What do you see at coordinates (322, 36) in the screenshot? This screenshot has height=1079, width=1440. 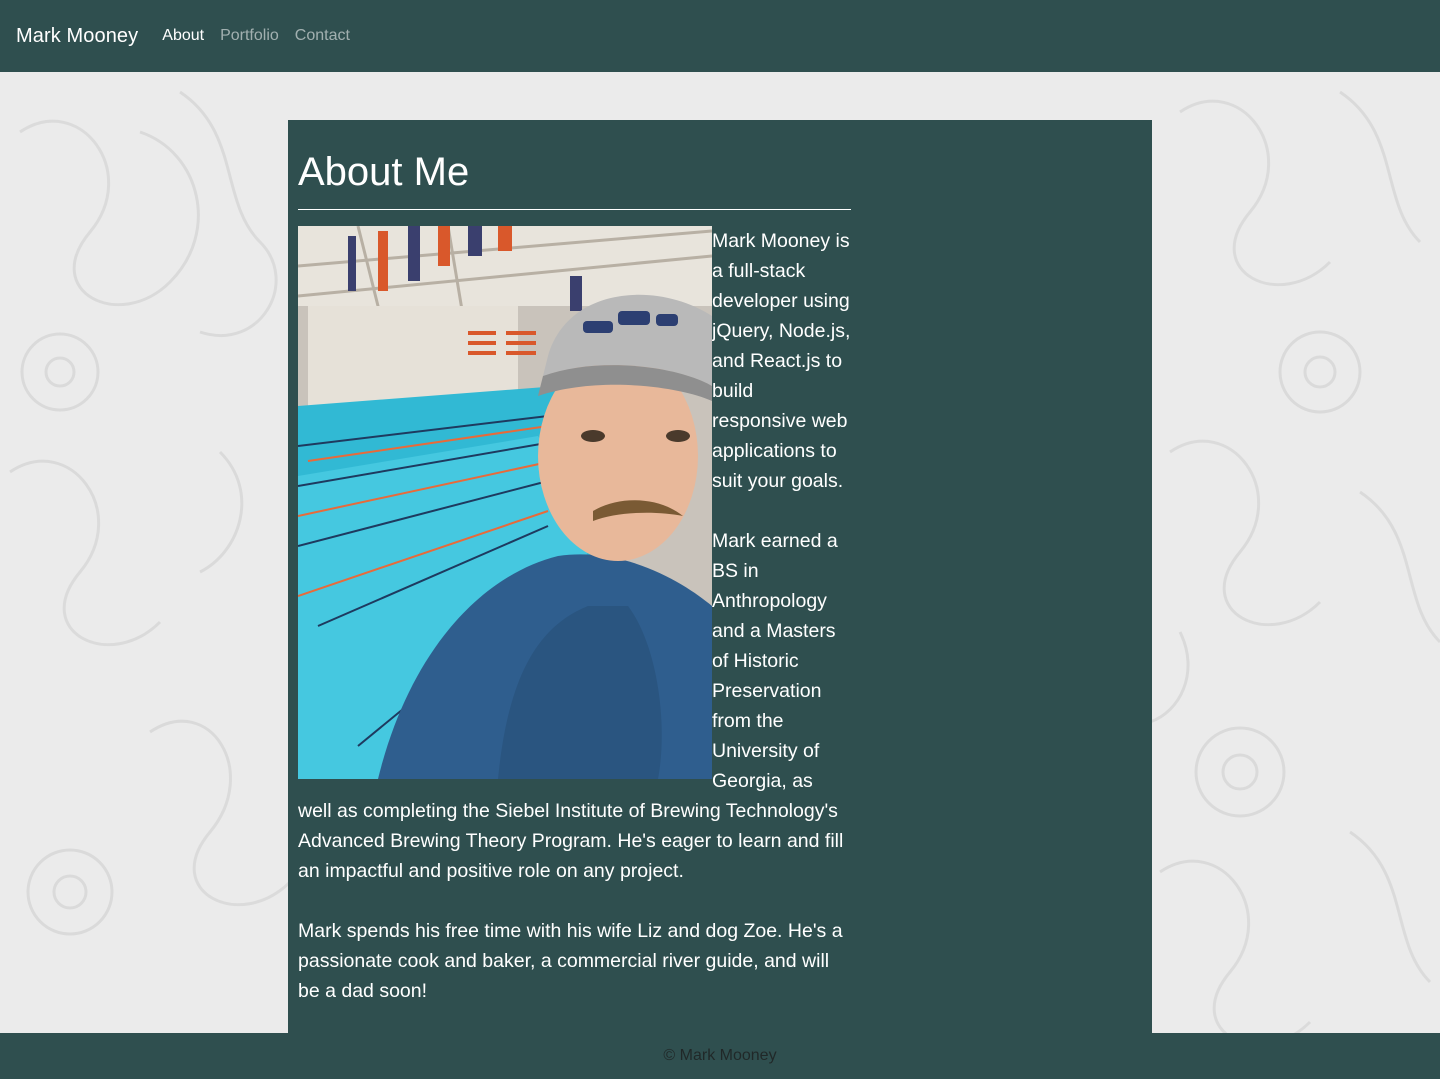 I see `nav-link-contact: Contact` at bounding box center [322, 36].